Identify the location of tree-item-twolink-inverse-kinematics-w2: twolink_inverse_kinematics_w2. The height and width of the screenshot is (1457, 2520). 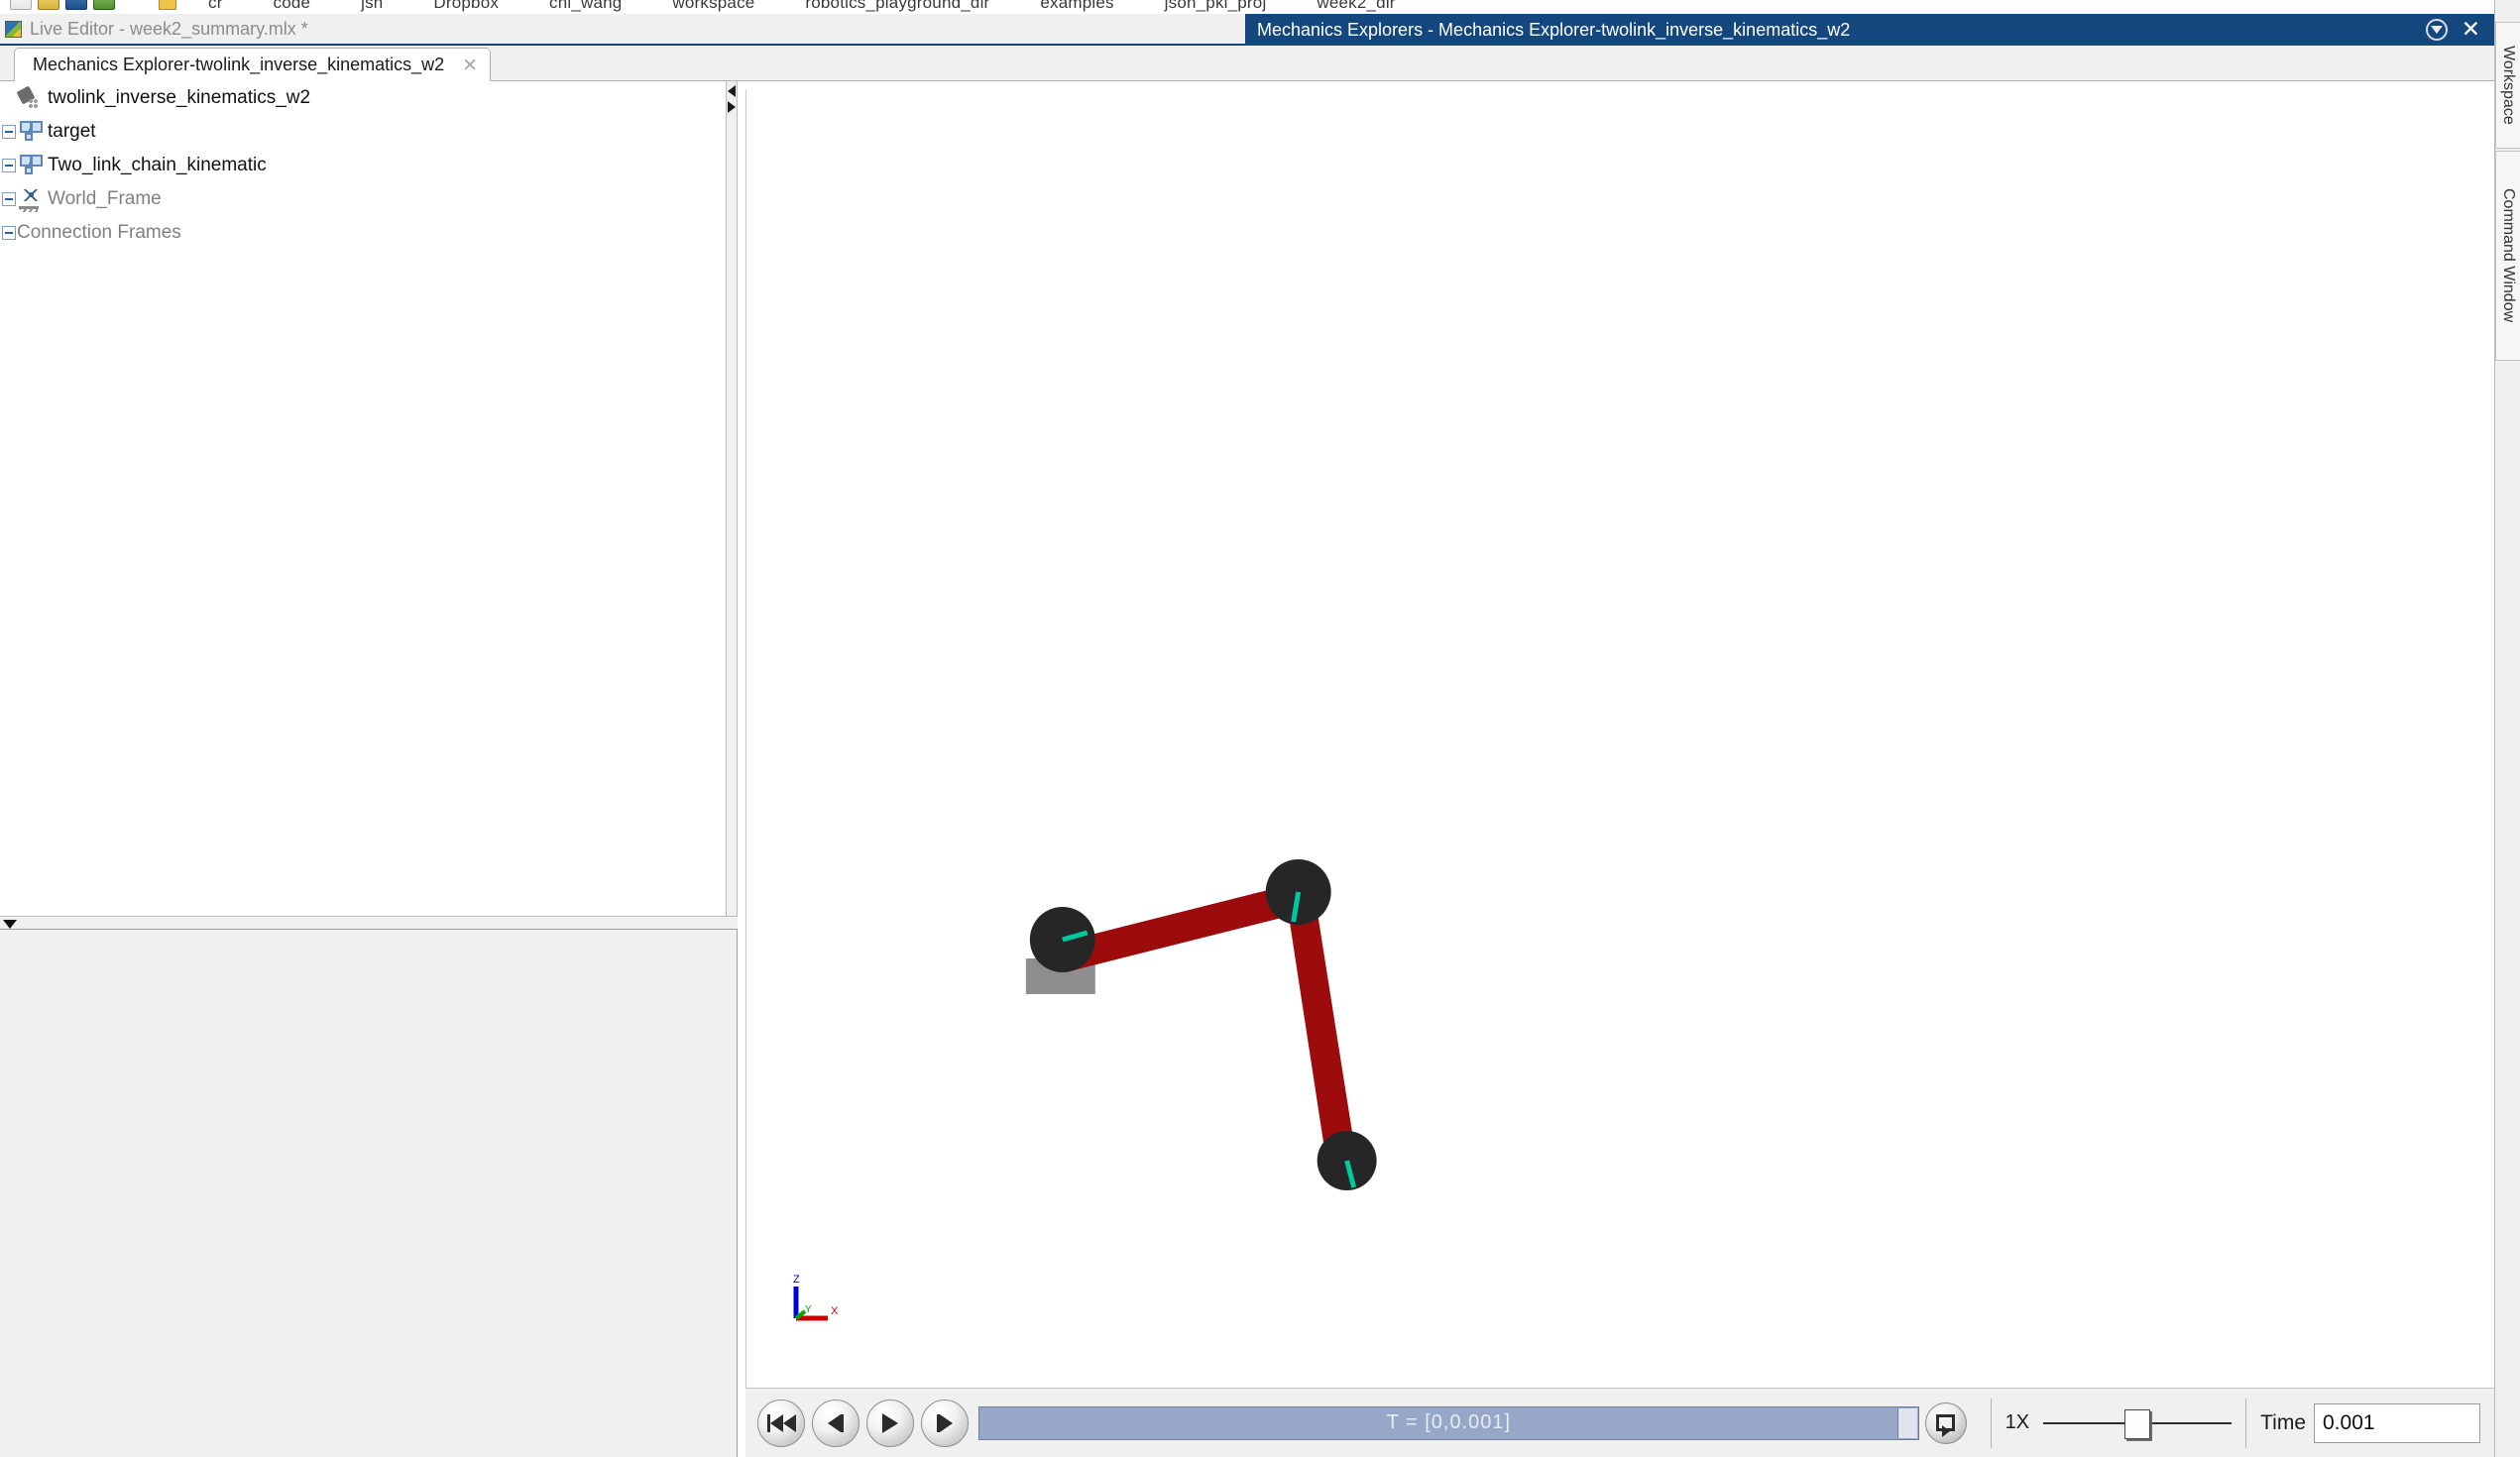
(368, 98).